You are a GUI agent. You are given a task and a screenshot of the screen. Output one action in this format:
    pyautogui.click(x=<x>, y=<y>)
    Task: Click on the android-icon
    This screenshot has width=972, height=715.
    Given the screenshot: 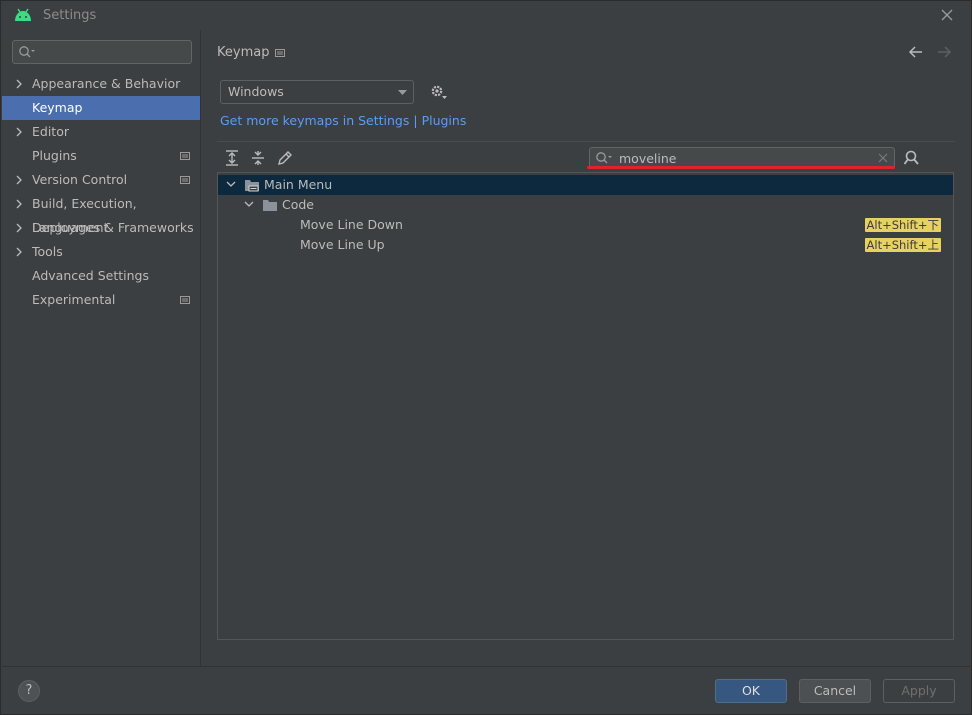 What is the action you would take?
    pyautogui.click(x=23, y=15)
    